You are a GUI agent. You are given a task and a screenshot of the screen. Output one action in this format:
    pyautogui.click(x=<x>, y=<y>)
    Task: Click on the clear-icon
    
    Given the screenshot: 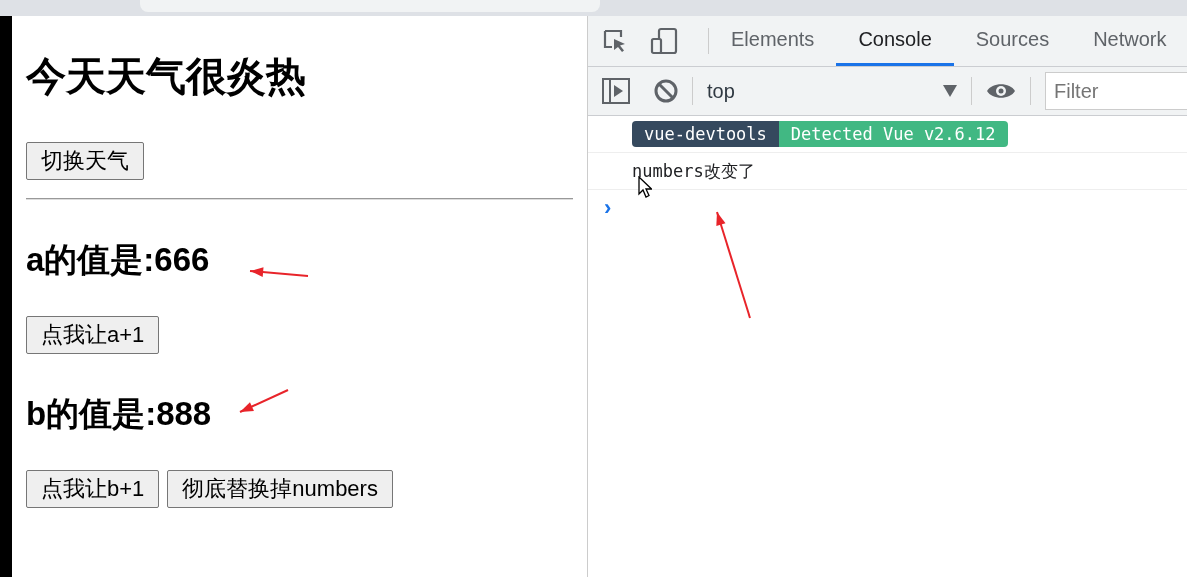 What is the action you would take?
    pyautogui.click(x=666, y=91)
    